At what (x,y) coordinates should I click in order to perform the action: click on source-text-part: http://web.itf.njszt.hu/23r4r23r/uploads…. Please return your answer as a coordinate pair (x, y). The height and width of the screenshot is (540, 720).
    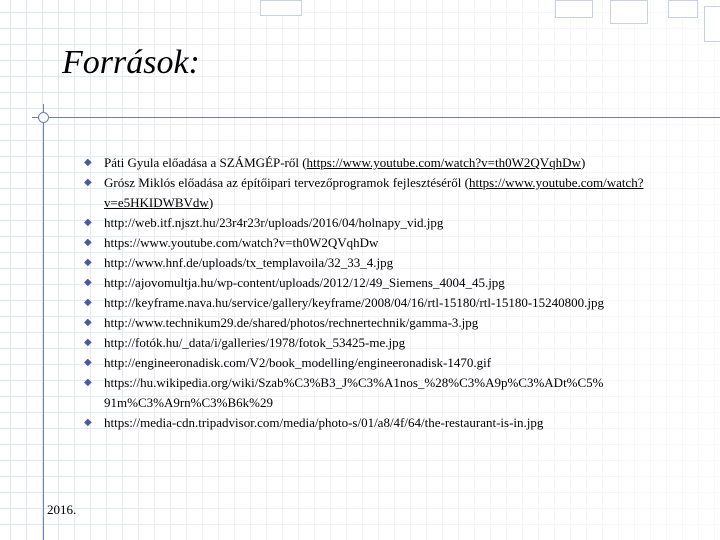
    Looking at the image, I should click on (274, 222).